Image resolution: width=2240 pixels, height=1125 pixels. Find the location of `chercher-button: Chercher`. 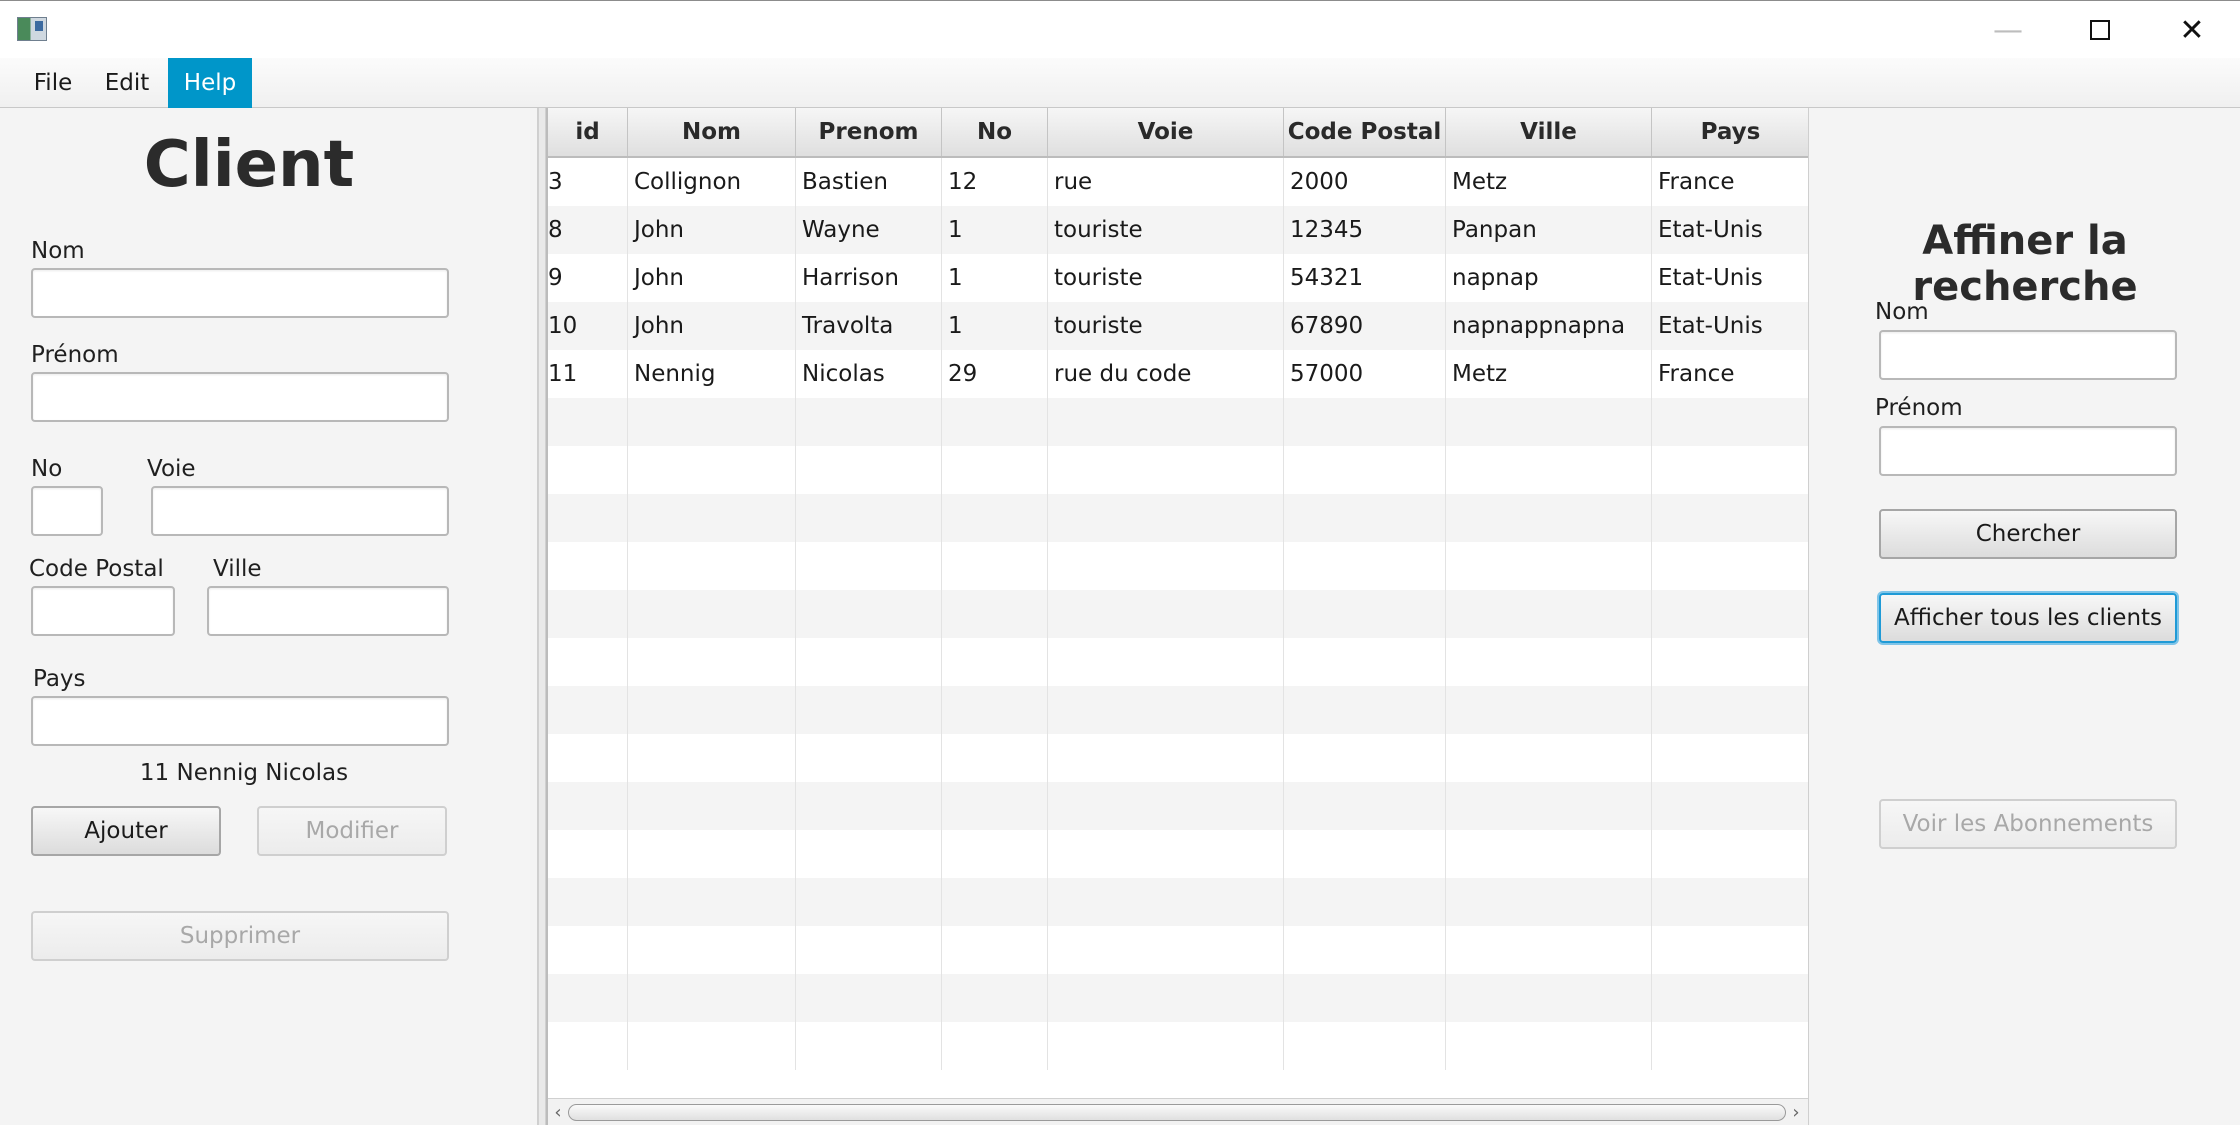

chercher-button: Chercher is located at coordinates (2028, 534).